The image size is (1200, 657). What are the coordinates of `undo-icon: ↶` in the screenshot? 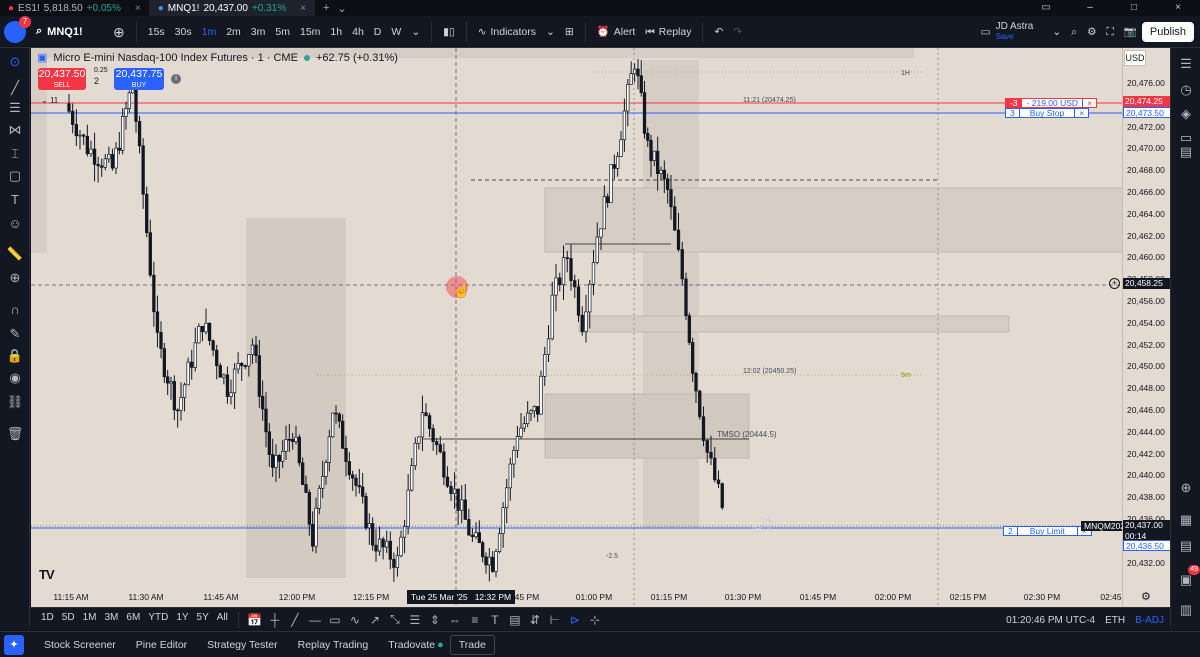 It's located at (718, 32).